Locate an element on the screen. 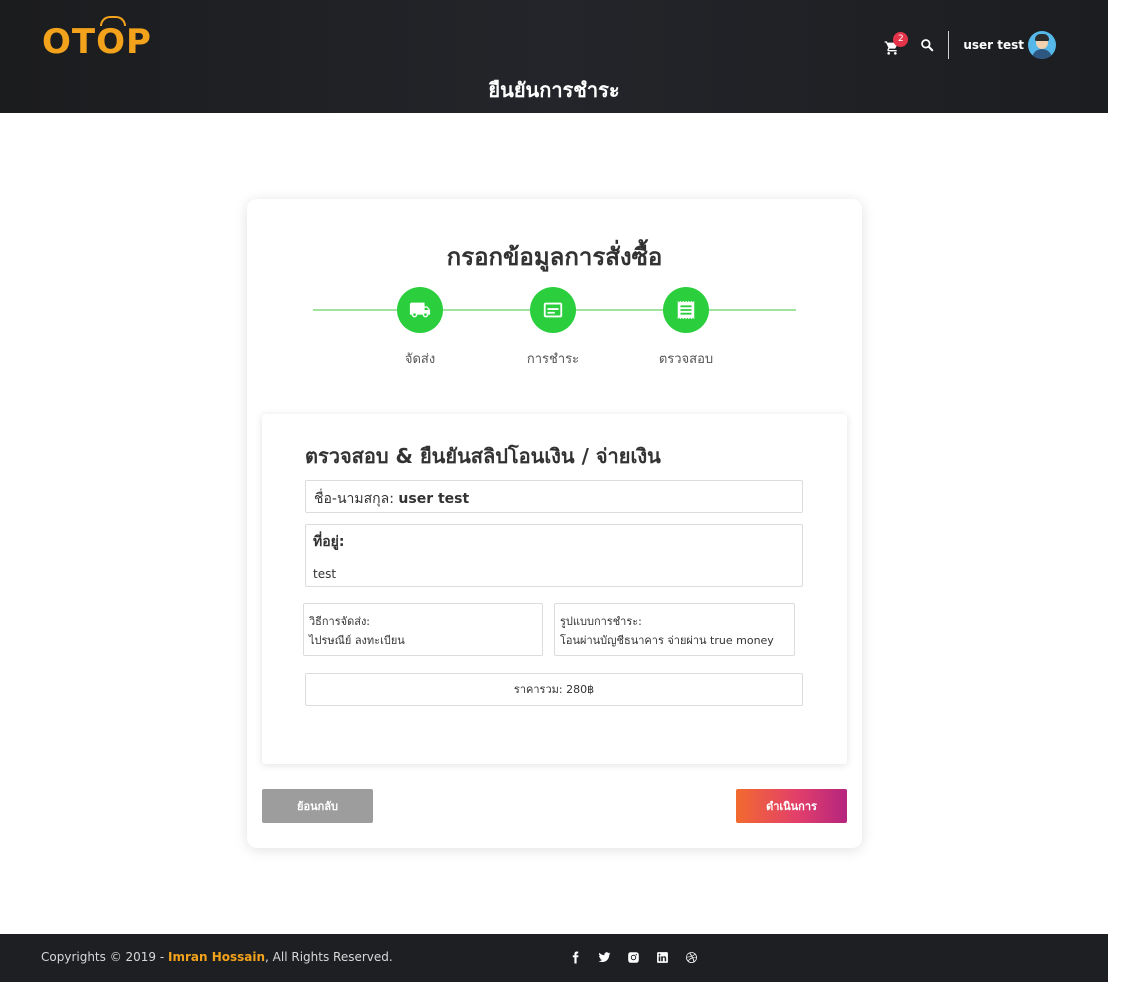  proceed-button: ดำเนินการ is located at coordinates (791, 806).